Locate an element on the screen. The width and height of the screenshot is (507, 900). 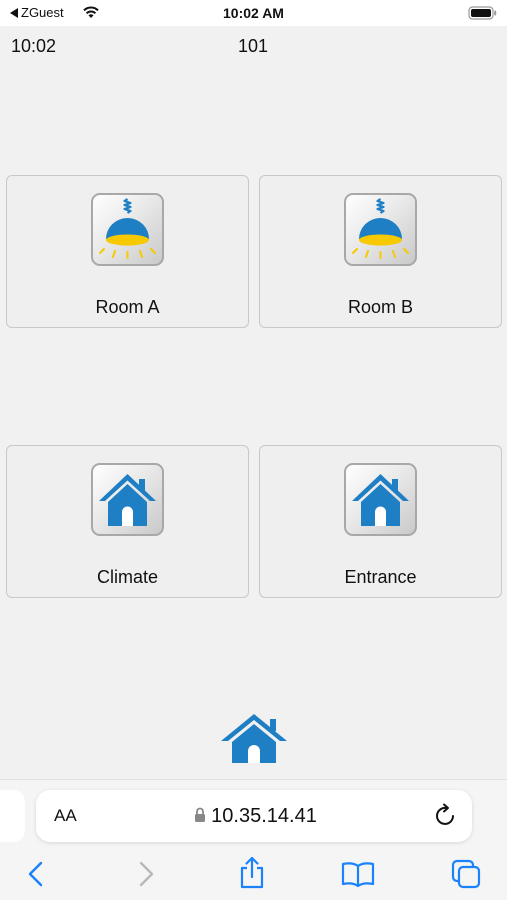
tile-label: Climate is located at coordinates (127, 577).